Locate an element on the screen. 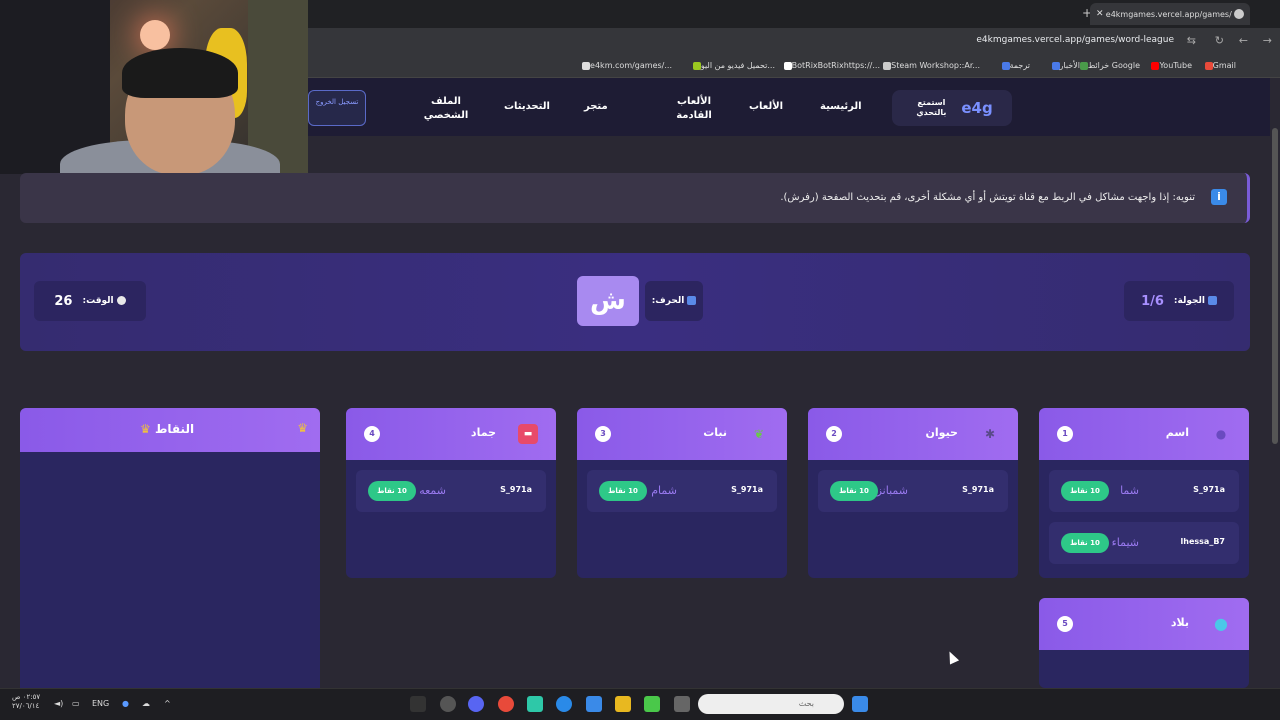  info-icon: i is located at coordinates (1219, 197).